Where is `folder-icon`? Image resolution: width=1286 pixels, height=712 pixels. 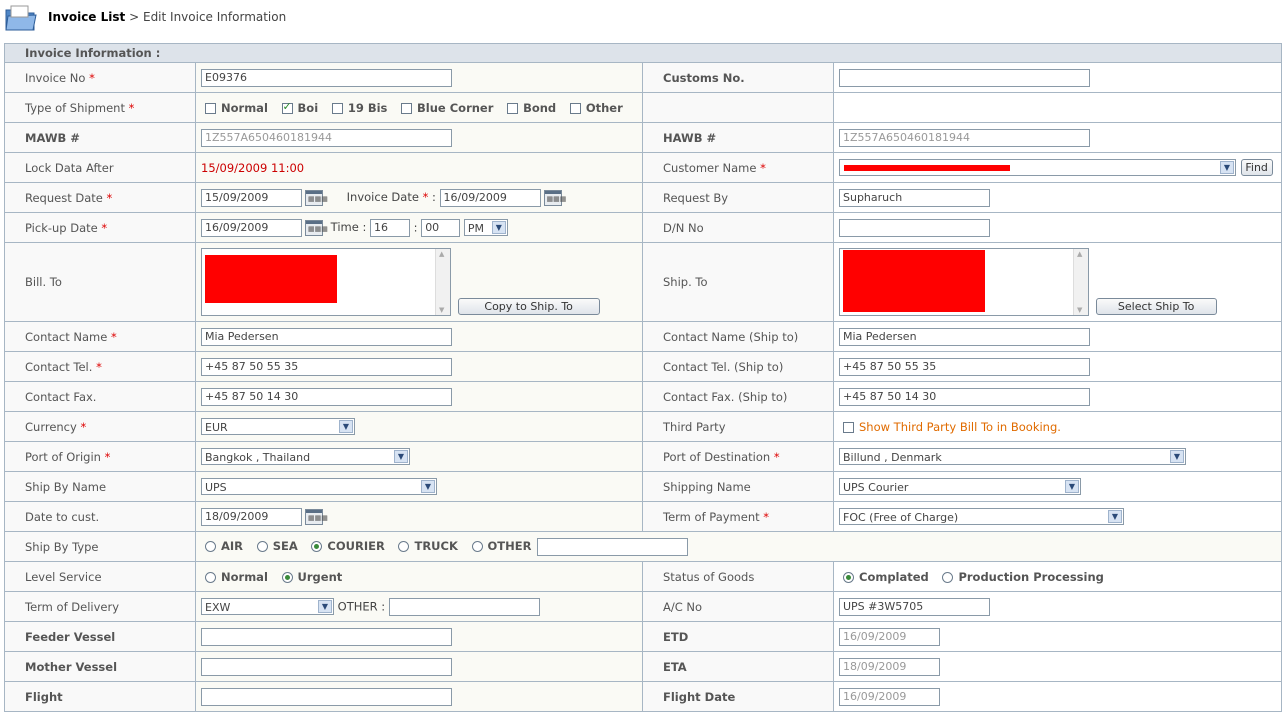 folder-icon is located at coordinates (21, 18).